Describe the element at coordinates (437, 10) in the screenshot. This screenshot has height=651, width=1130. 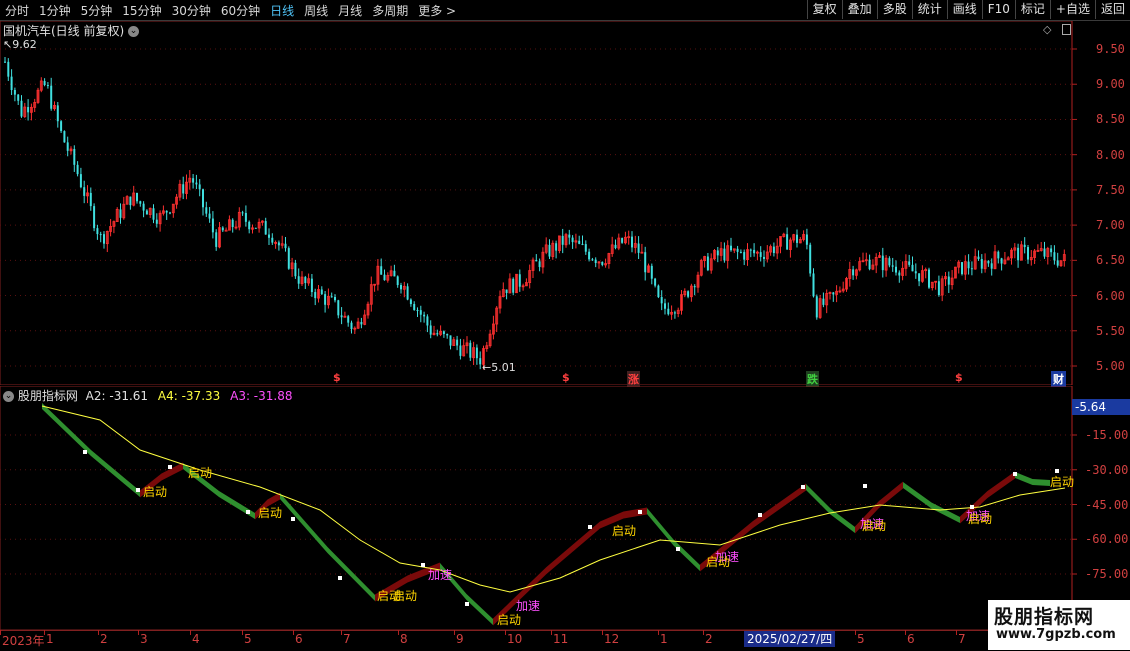
I see `period-tab-10: 更多 >` at that location.